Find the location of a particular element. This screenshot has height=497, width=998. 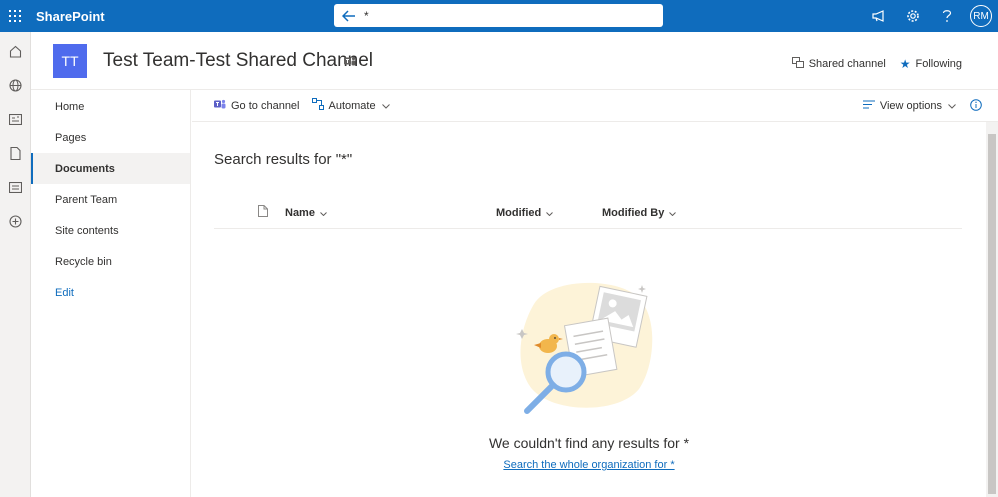

column-header-name: Name is located at coordinates (306, 213).